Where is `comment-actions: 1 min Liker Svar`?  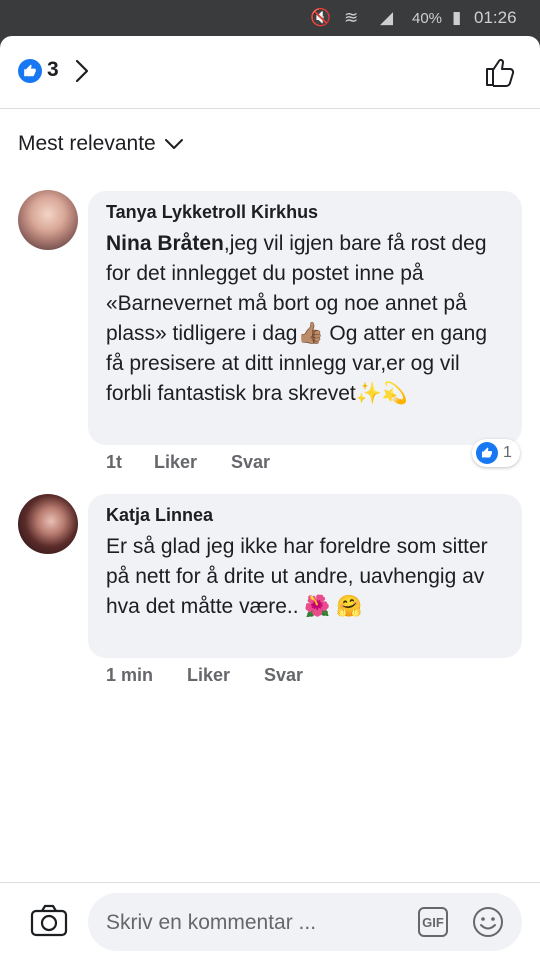 comment-actions: 1 min Liker Svar is located at coordinates (204, 675).